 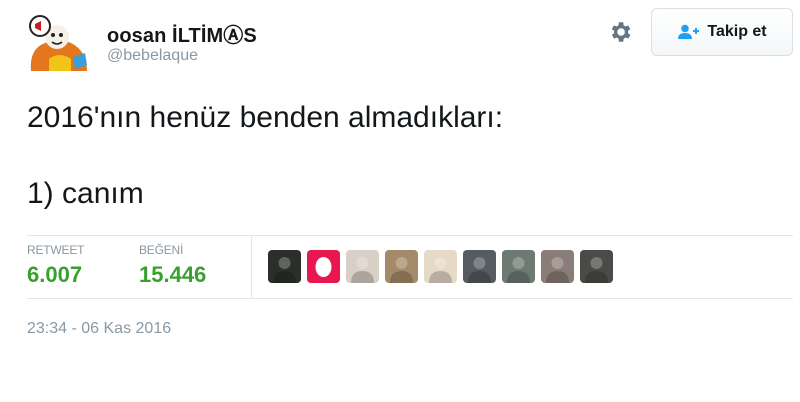 I want to click on like-label: BEĞENİ, so click(x=161, y=250).